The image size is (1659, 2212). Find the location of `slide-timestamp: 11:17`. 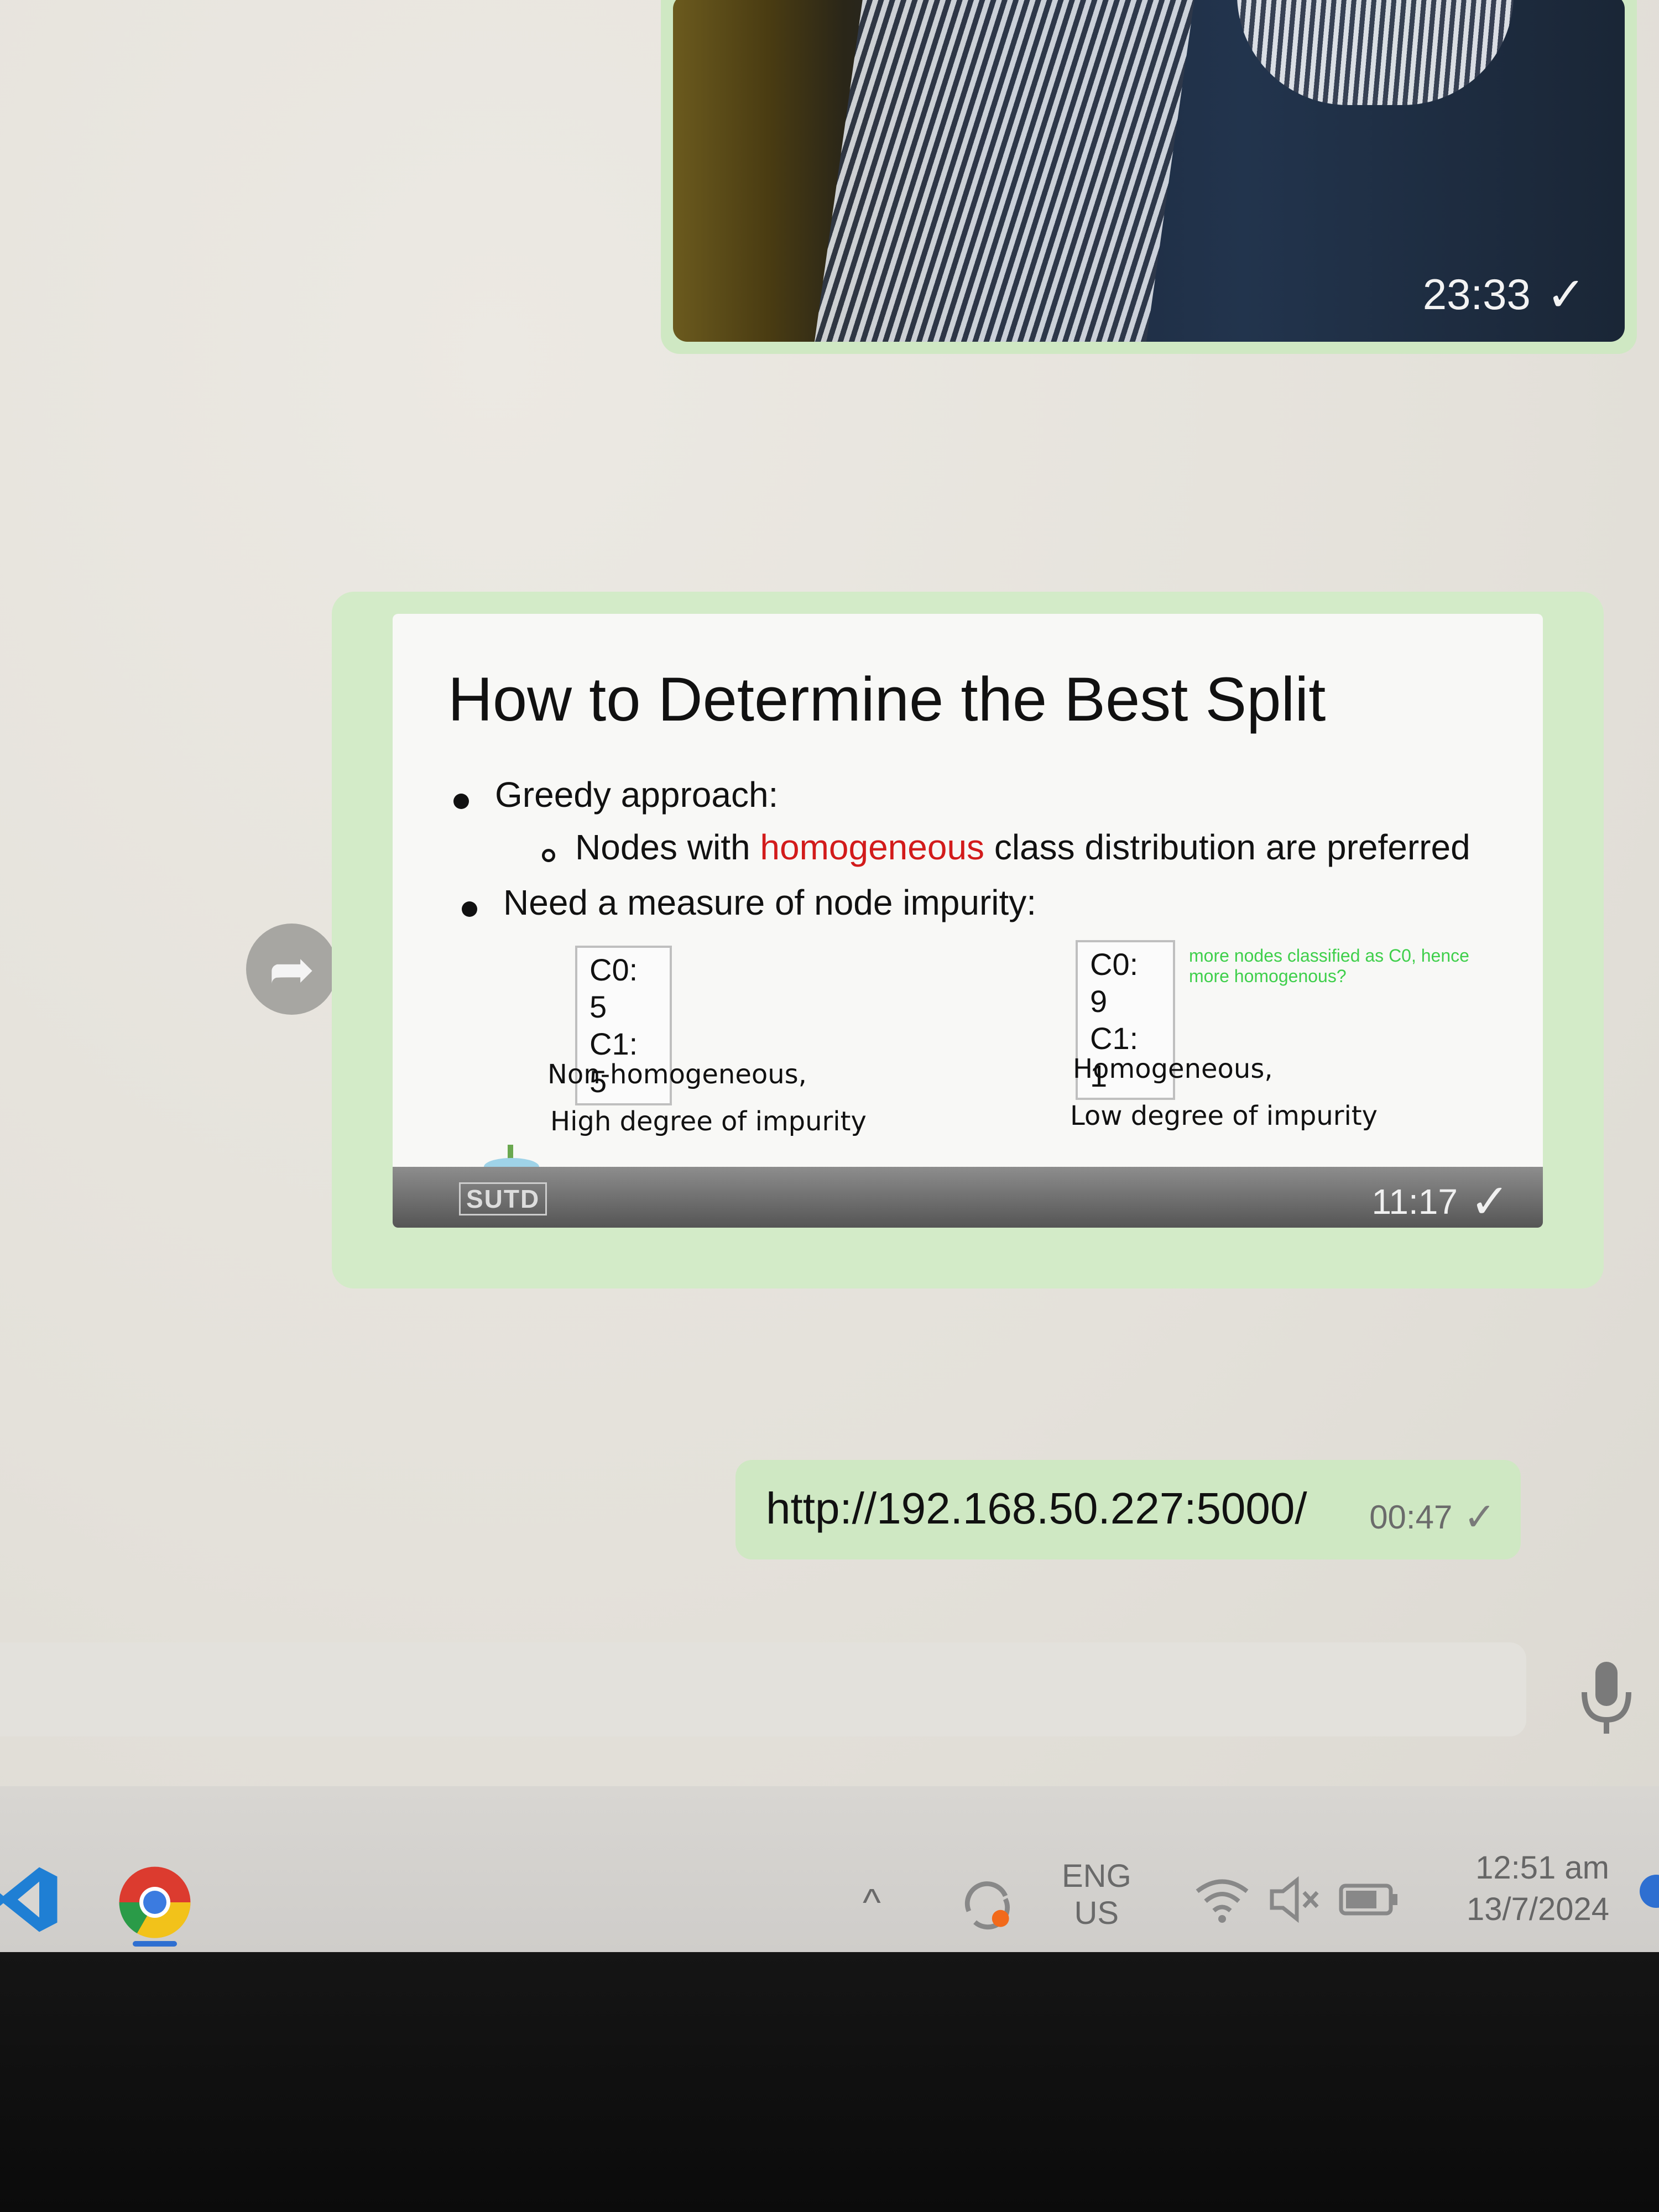

slide-timestamp: 11:17 is located at coordinates (1415, 1202).